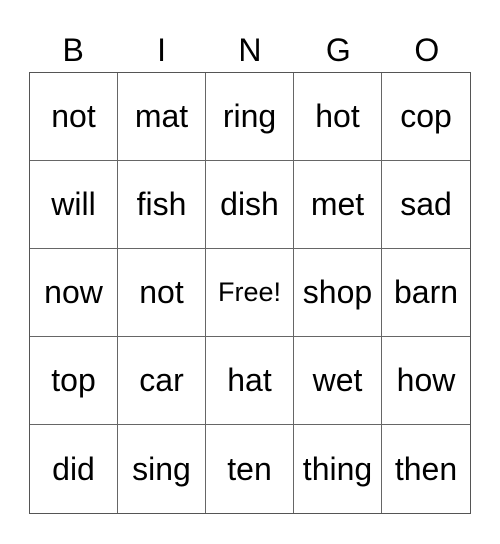 The image size is (500, 544). Describe the element at coordinates (338, 117) in the screenshot. I see `bingo-cell: hot` at that location.